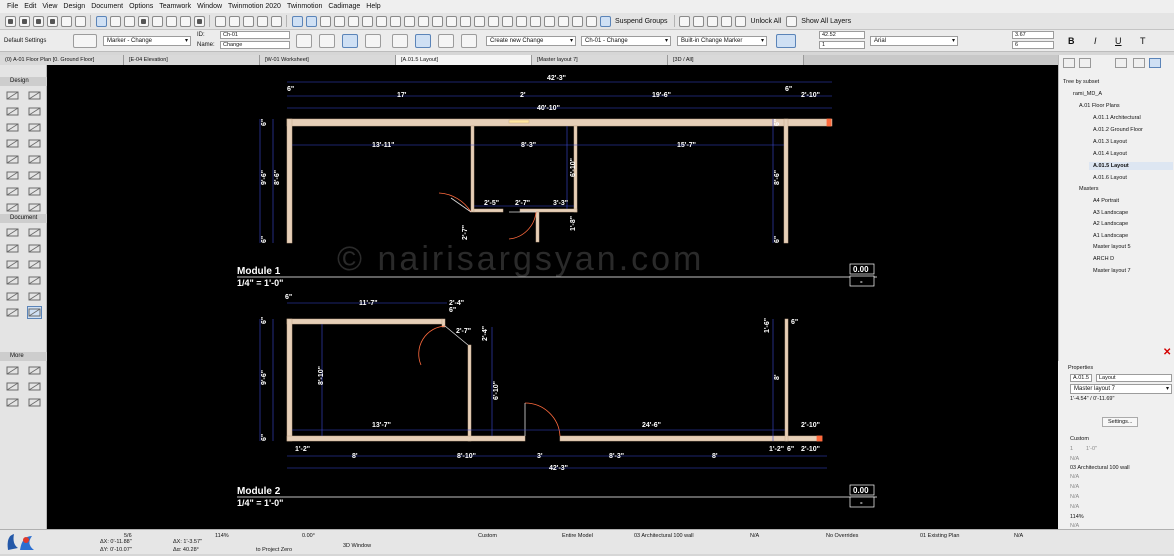 This screenshot has height=556, width=1174. Describe the element at coordinates (451, 21) in the screenshot. I see `split-icon` at that location.